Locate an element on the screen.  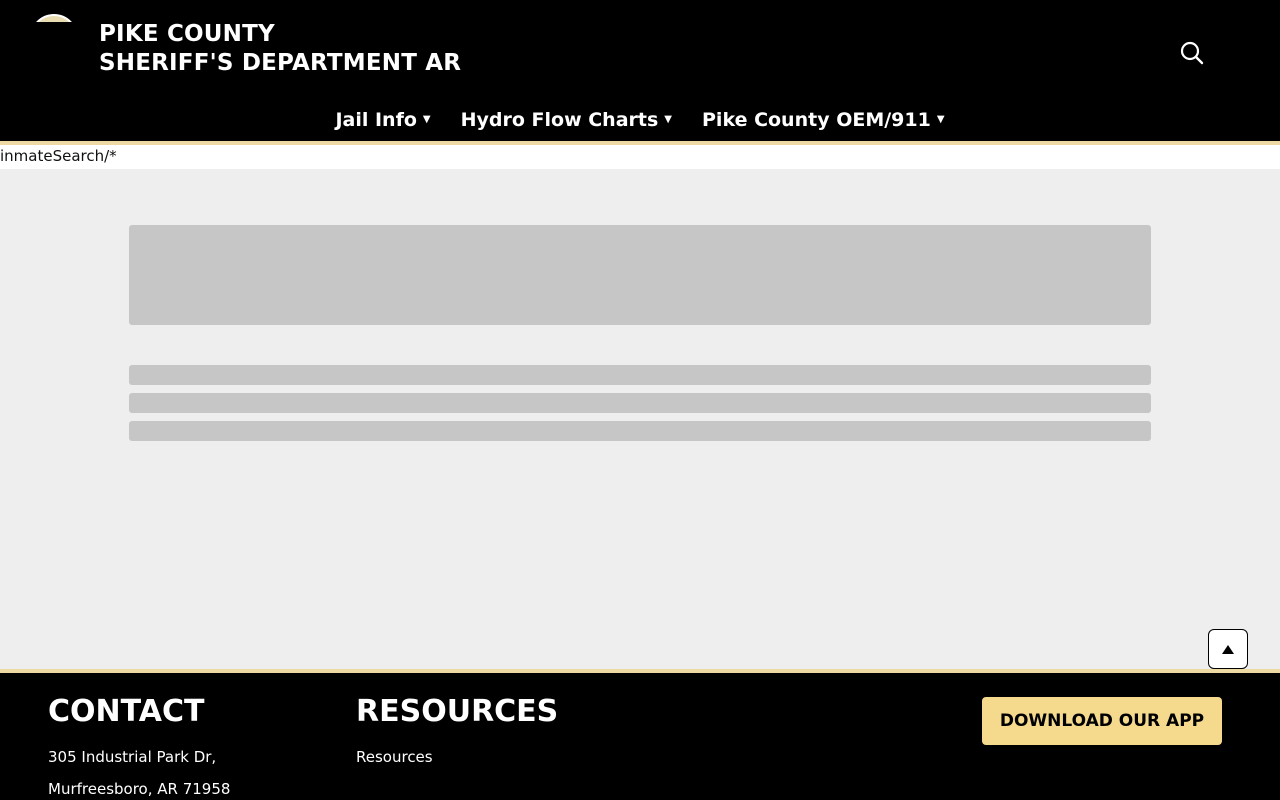
nav-item-label: Pike County OEM/911 is located at coordinates (816, 120).